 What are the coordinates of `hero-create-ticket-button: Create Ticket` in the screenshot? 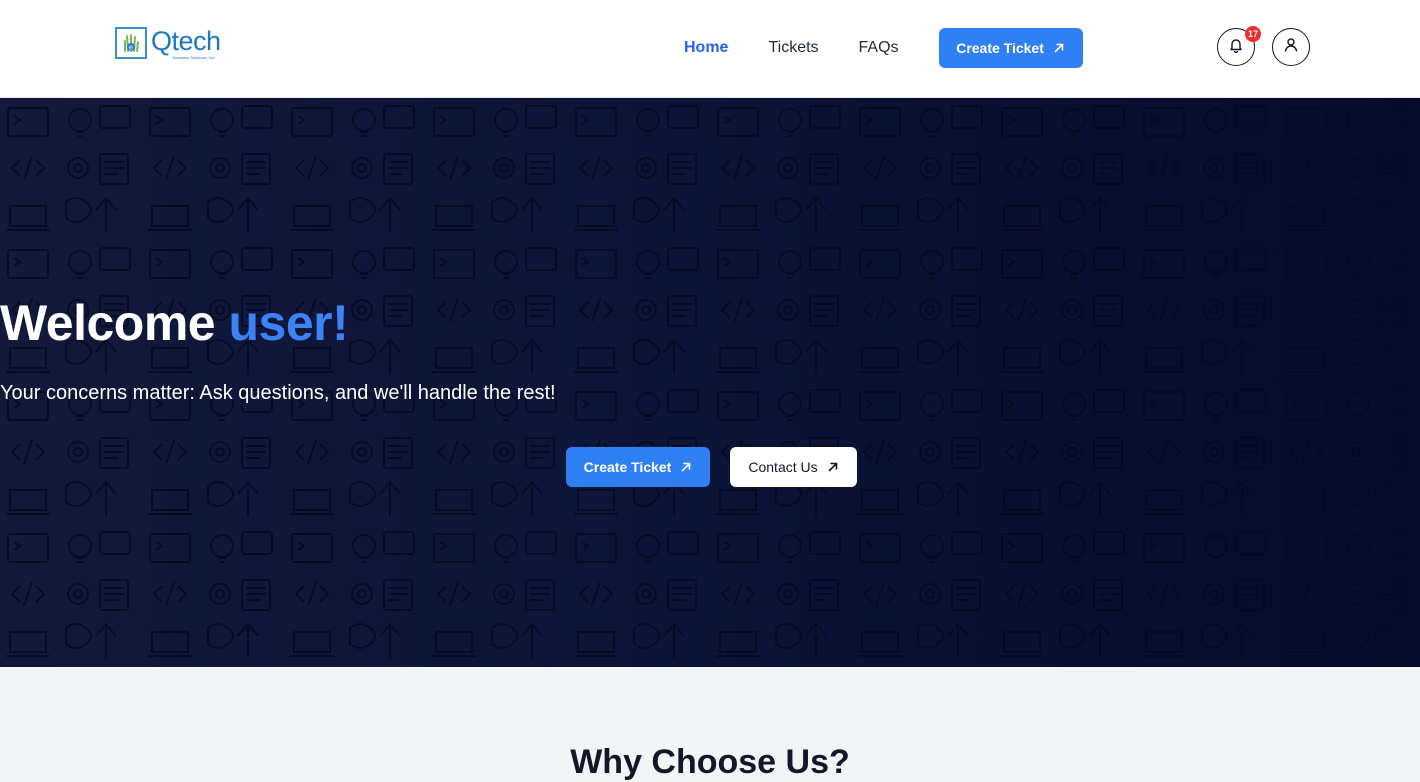 It's located at (638, 467).